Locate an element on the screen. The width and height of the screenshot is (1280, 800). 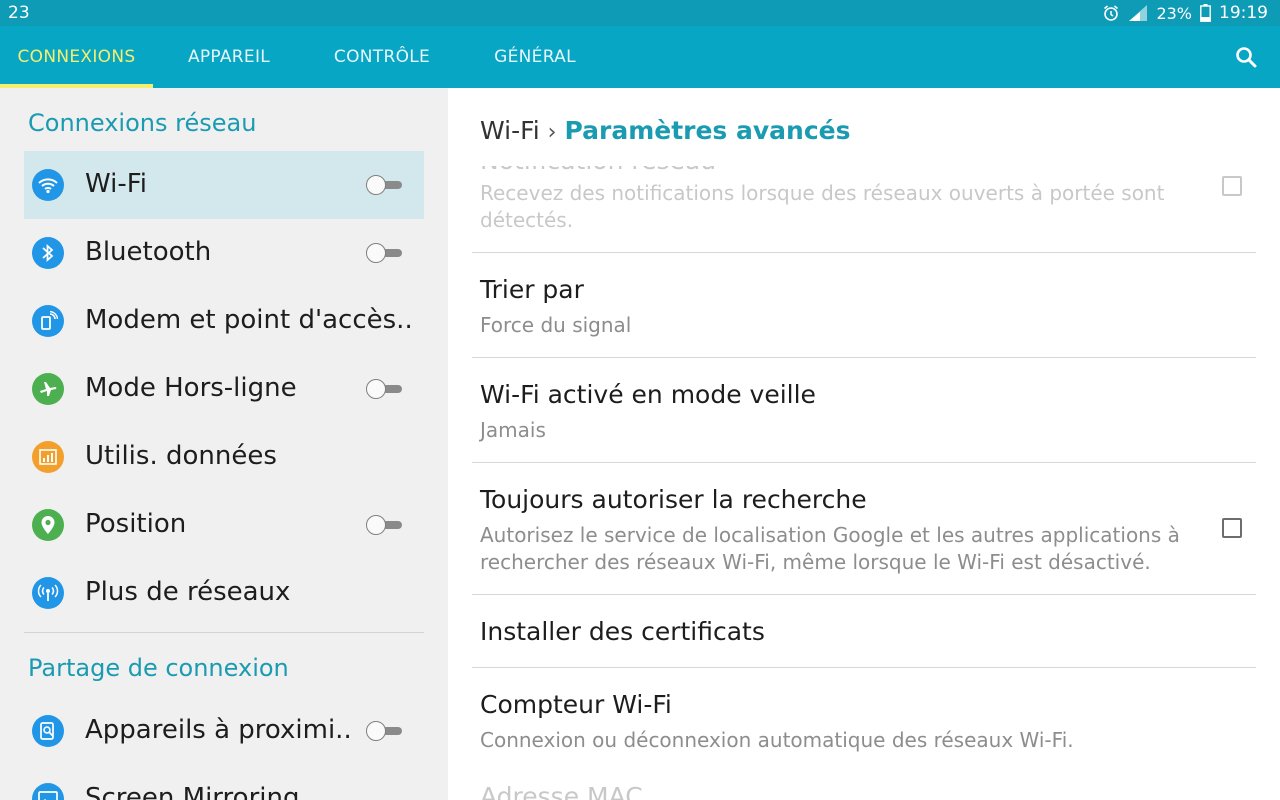
clock: 19:19 is located at coordinates (1243, 13).